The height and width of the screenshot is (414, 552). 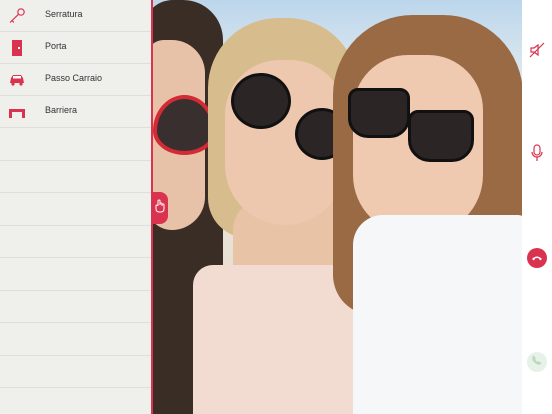 What do you see at coordinates (261, 101) in the screenshot?
I see `video-sunglass-left` at bounding box center [261, 101].